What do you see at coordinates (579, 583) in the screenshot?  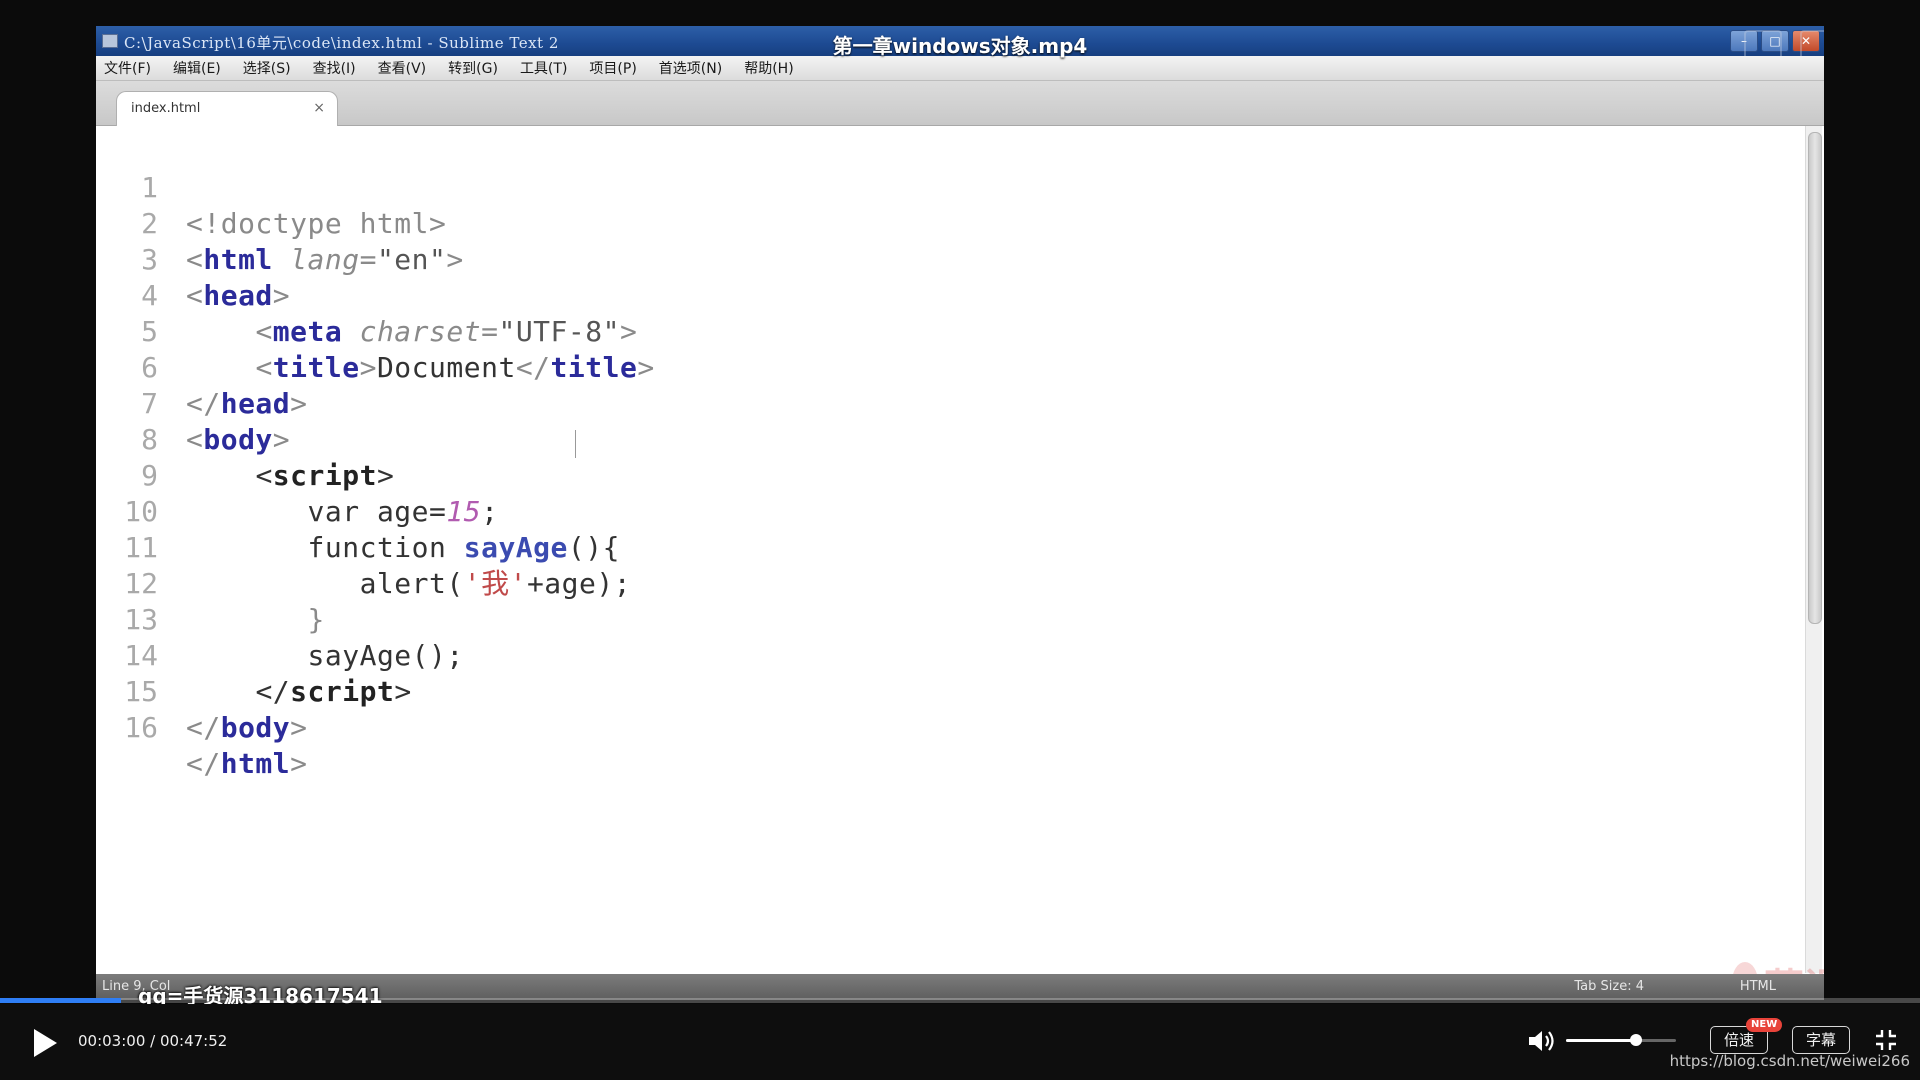 I see `code-text: +age);` at bounding box center [579, 583].